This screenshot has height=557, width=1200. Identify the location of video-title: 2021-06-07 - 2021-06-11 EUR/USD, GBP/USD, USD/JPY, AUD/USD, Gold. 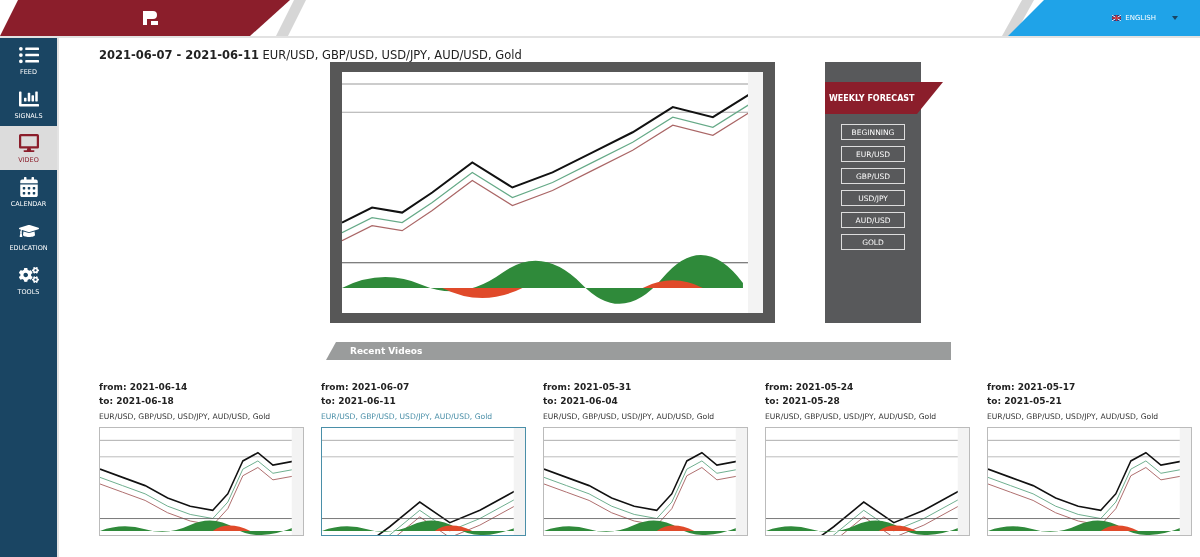
(311, 56).